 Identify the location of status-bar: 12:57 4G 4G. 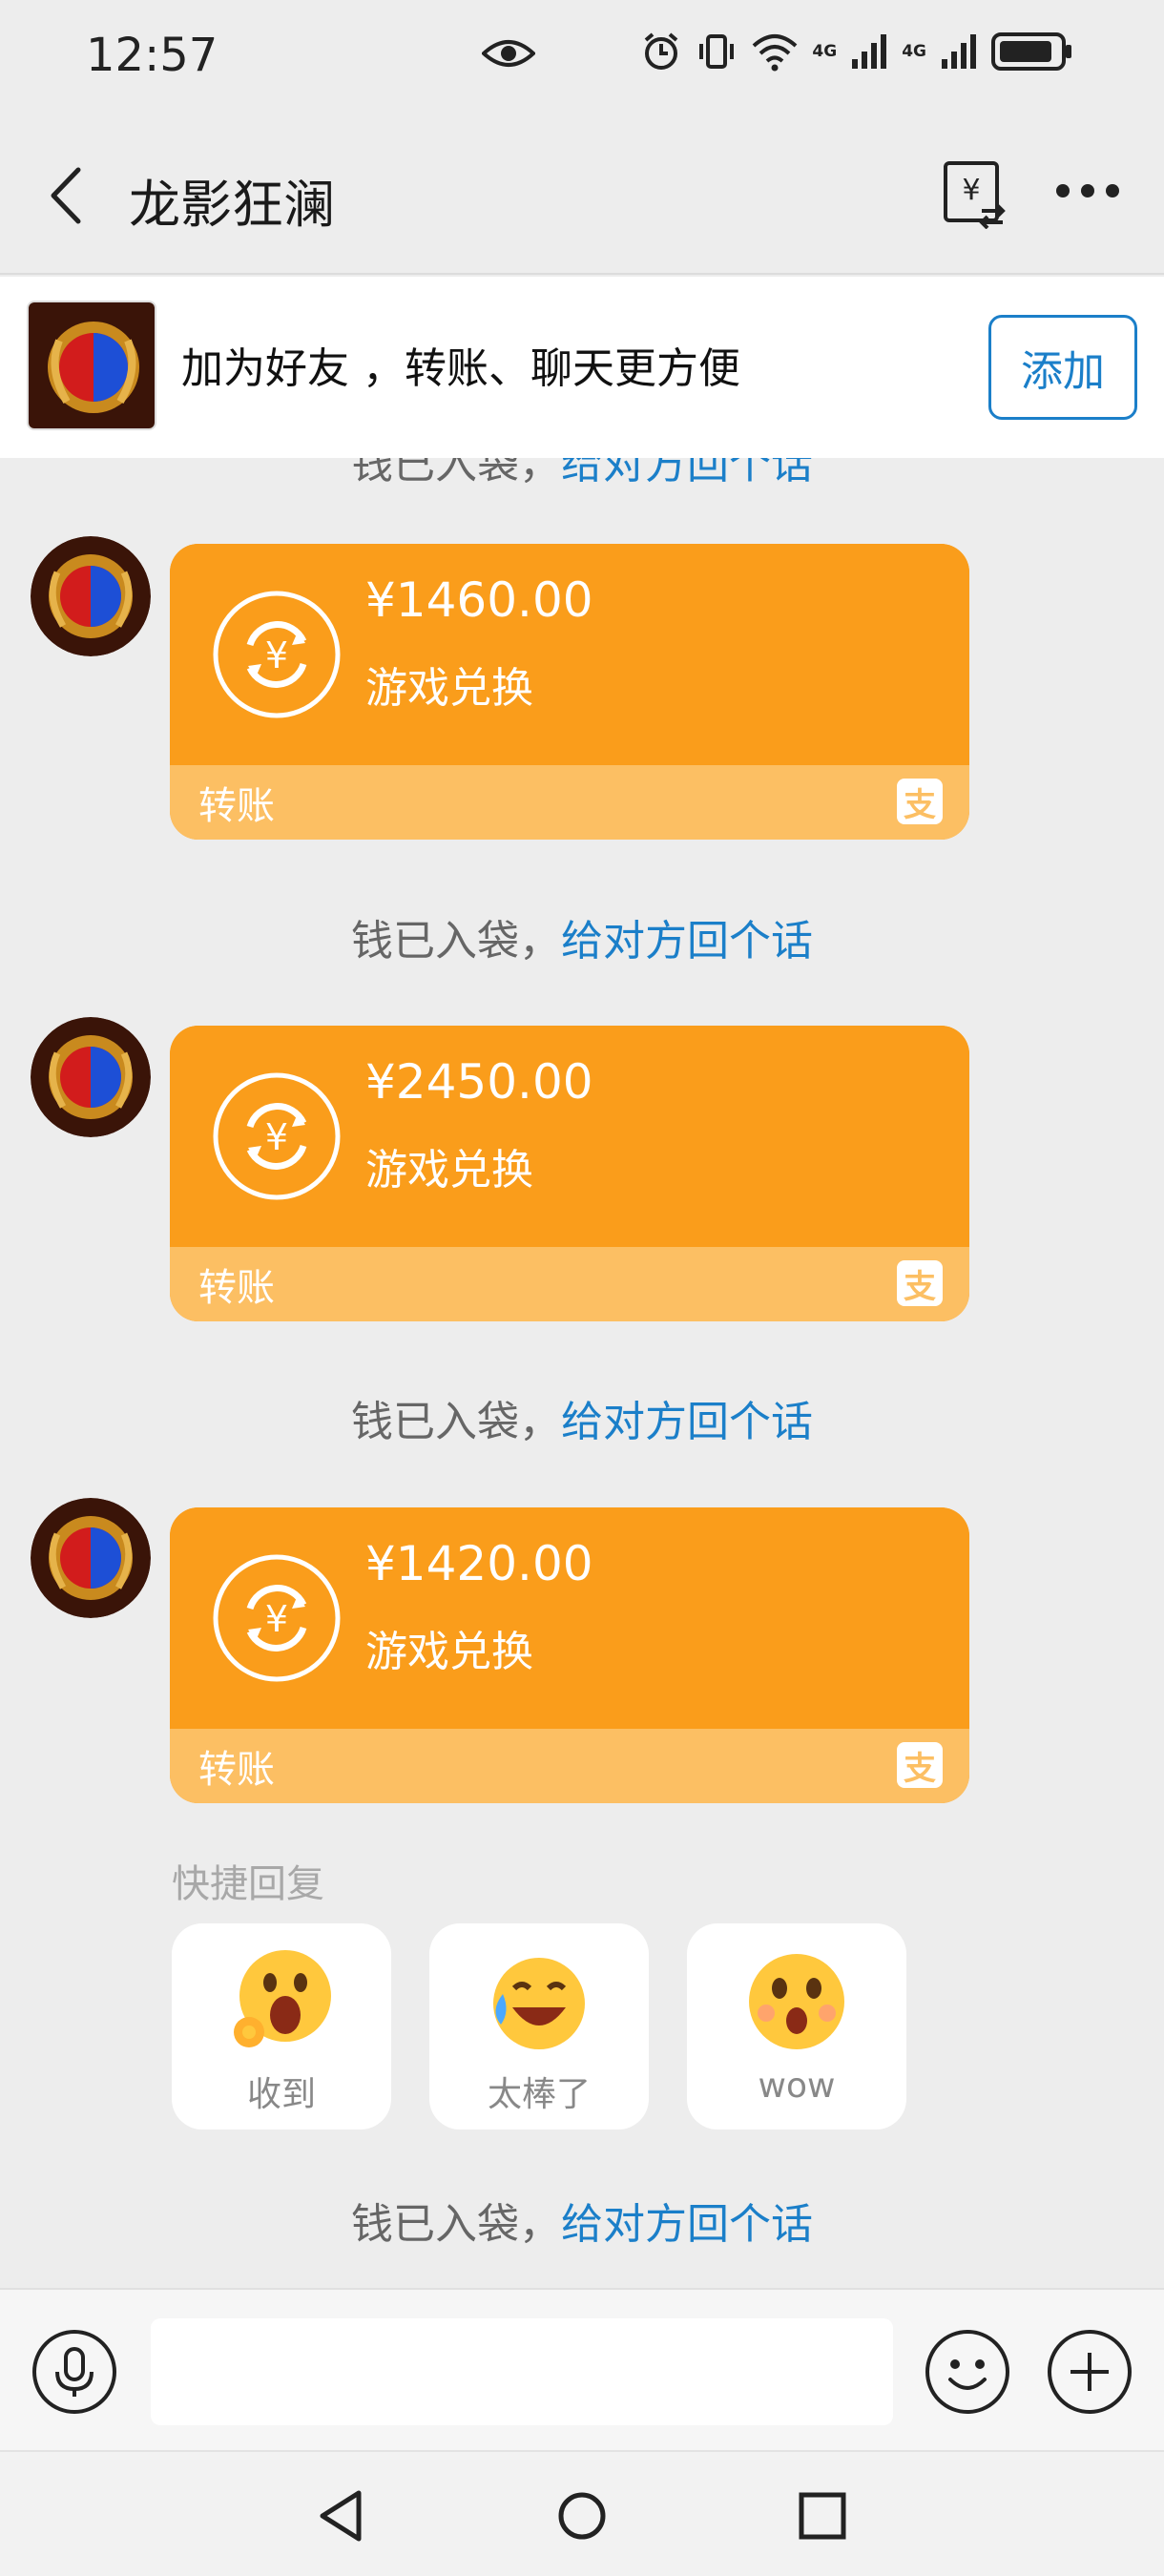
(582, 57).